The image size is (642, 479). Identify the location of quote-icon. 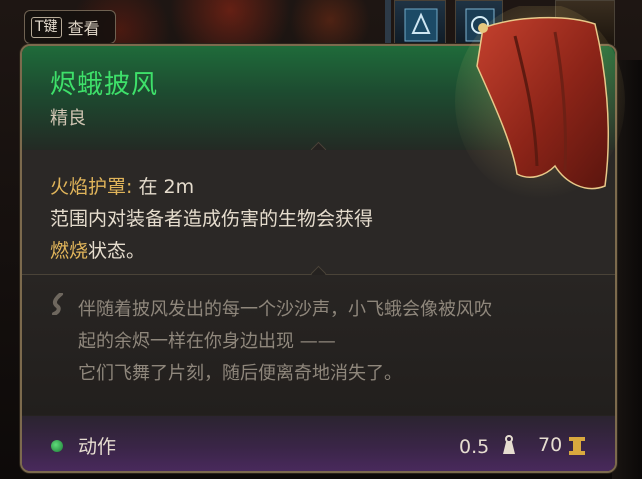
(57, 304).